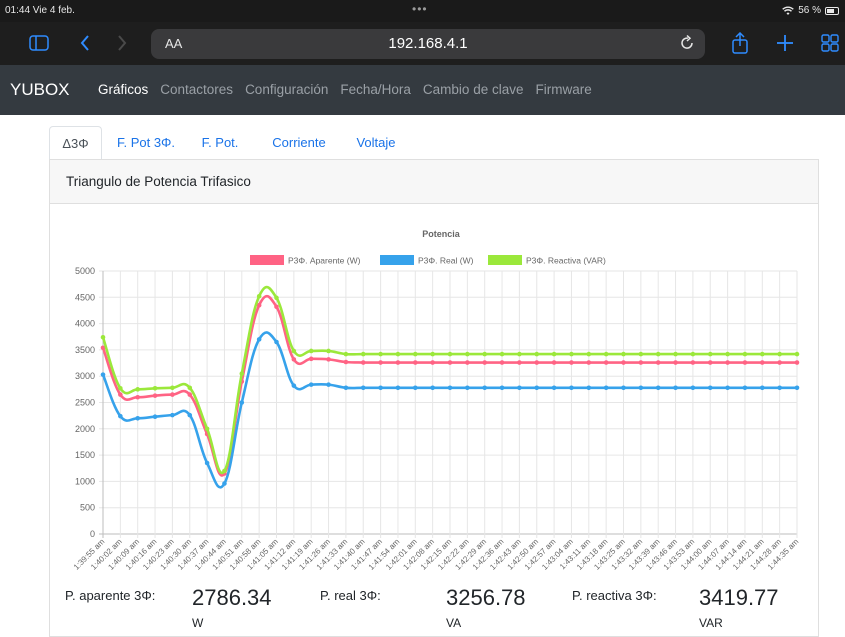  Describe the element at coordinates (785, 43) in the screenshot. I see `new-tab-icon` at that location.